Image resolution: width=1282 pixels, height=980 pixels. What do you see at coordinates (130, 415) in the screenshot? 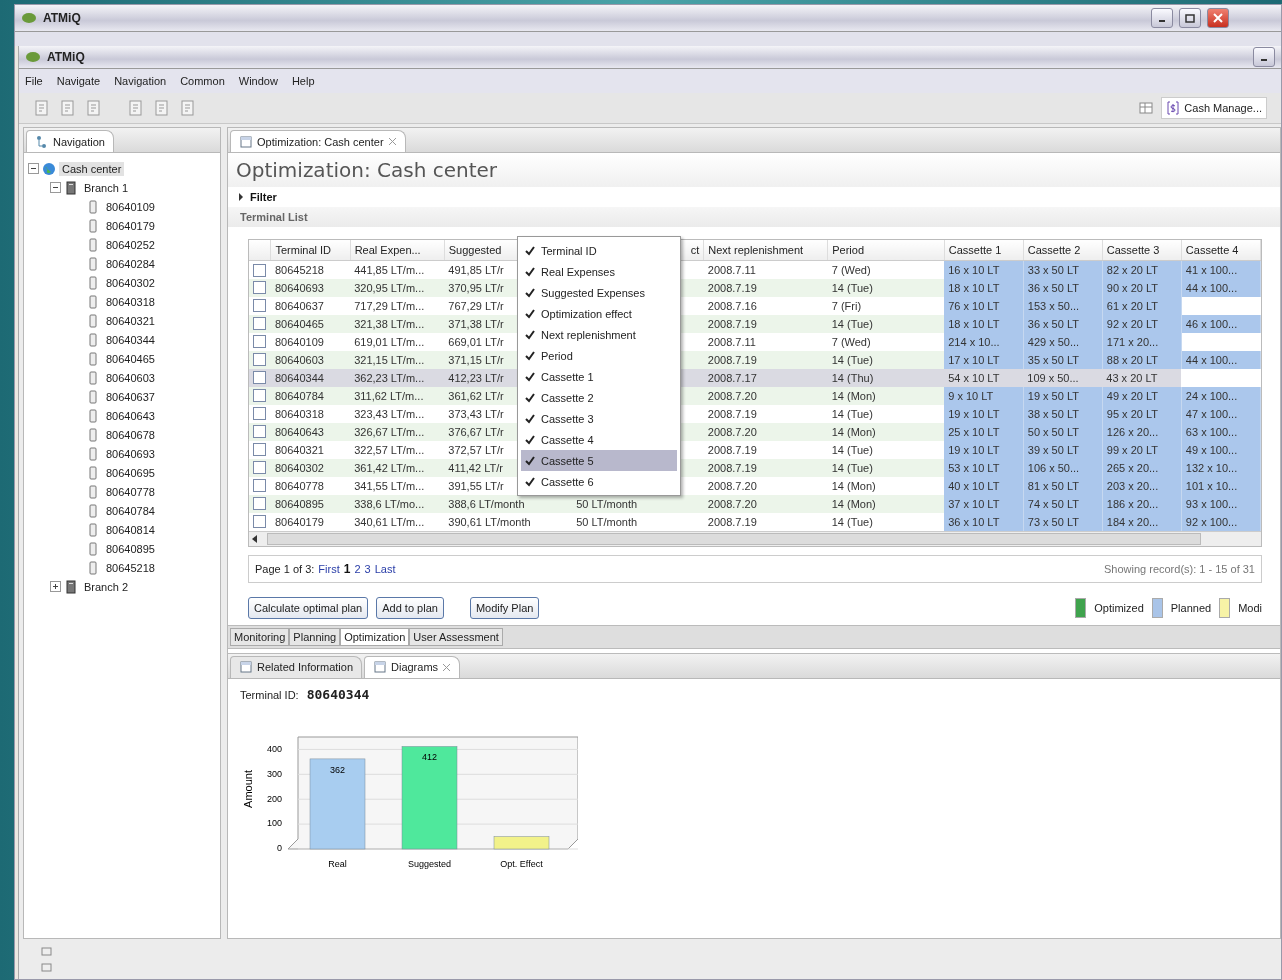
I see `tree-item: 80640643` at bounding box center [130, 415].